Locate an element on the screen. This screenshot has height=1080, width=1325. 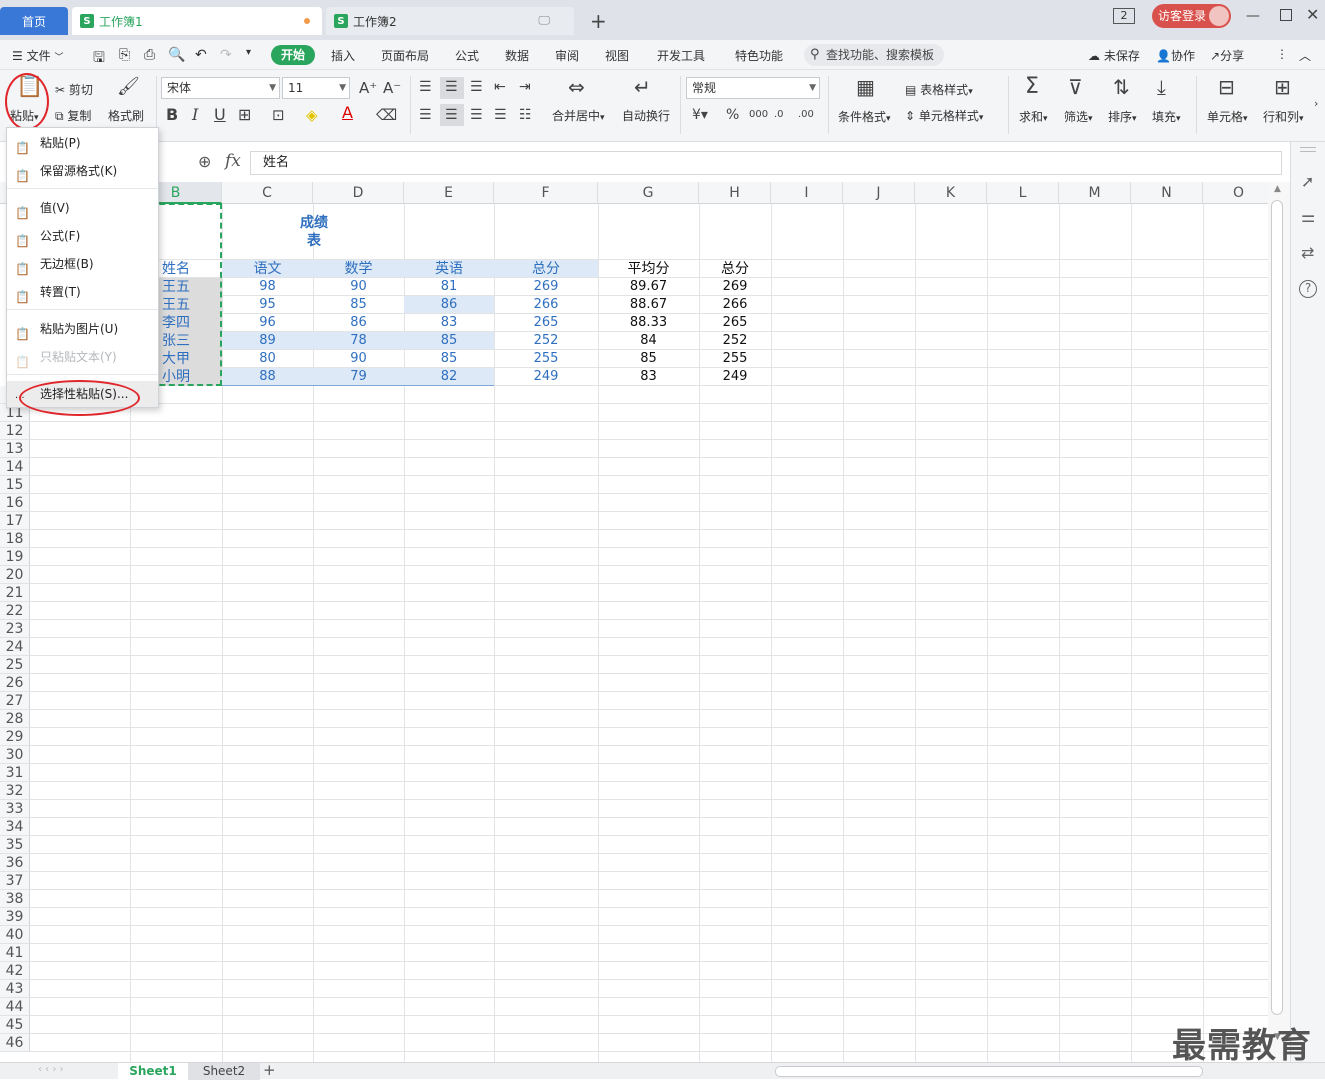
fill-color-icon: ◈ is located at coordinates (312, 115).